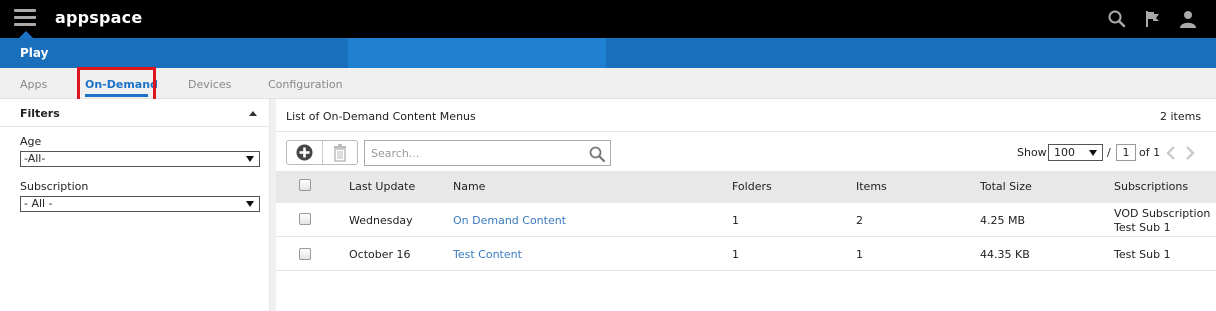 This screenshot has height=311, width=1216. What do you see at coordinates (608, 19) in the screenshot?
I see `top-bar` at bounding box center [608, 19].